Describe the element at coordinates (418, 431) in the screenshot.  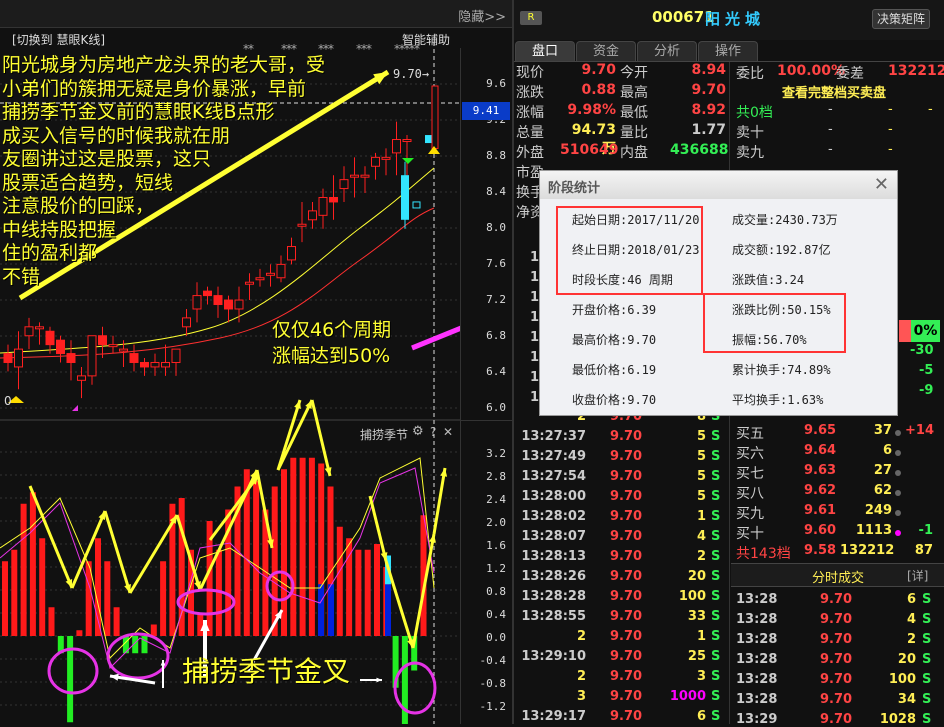
I see `gear-icon: ⚙` at that location.